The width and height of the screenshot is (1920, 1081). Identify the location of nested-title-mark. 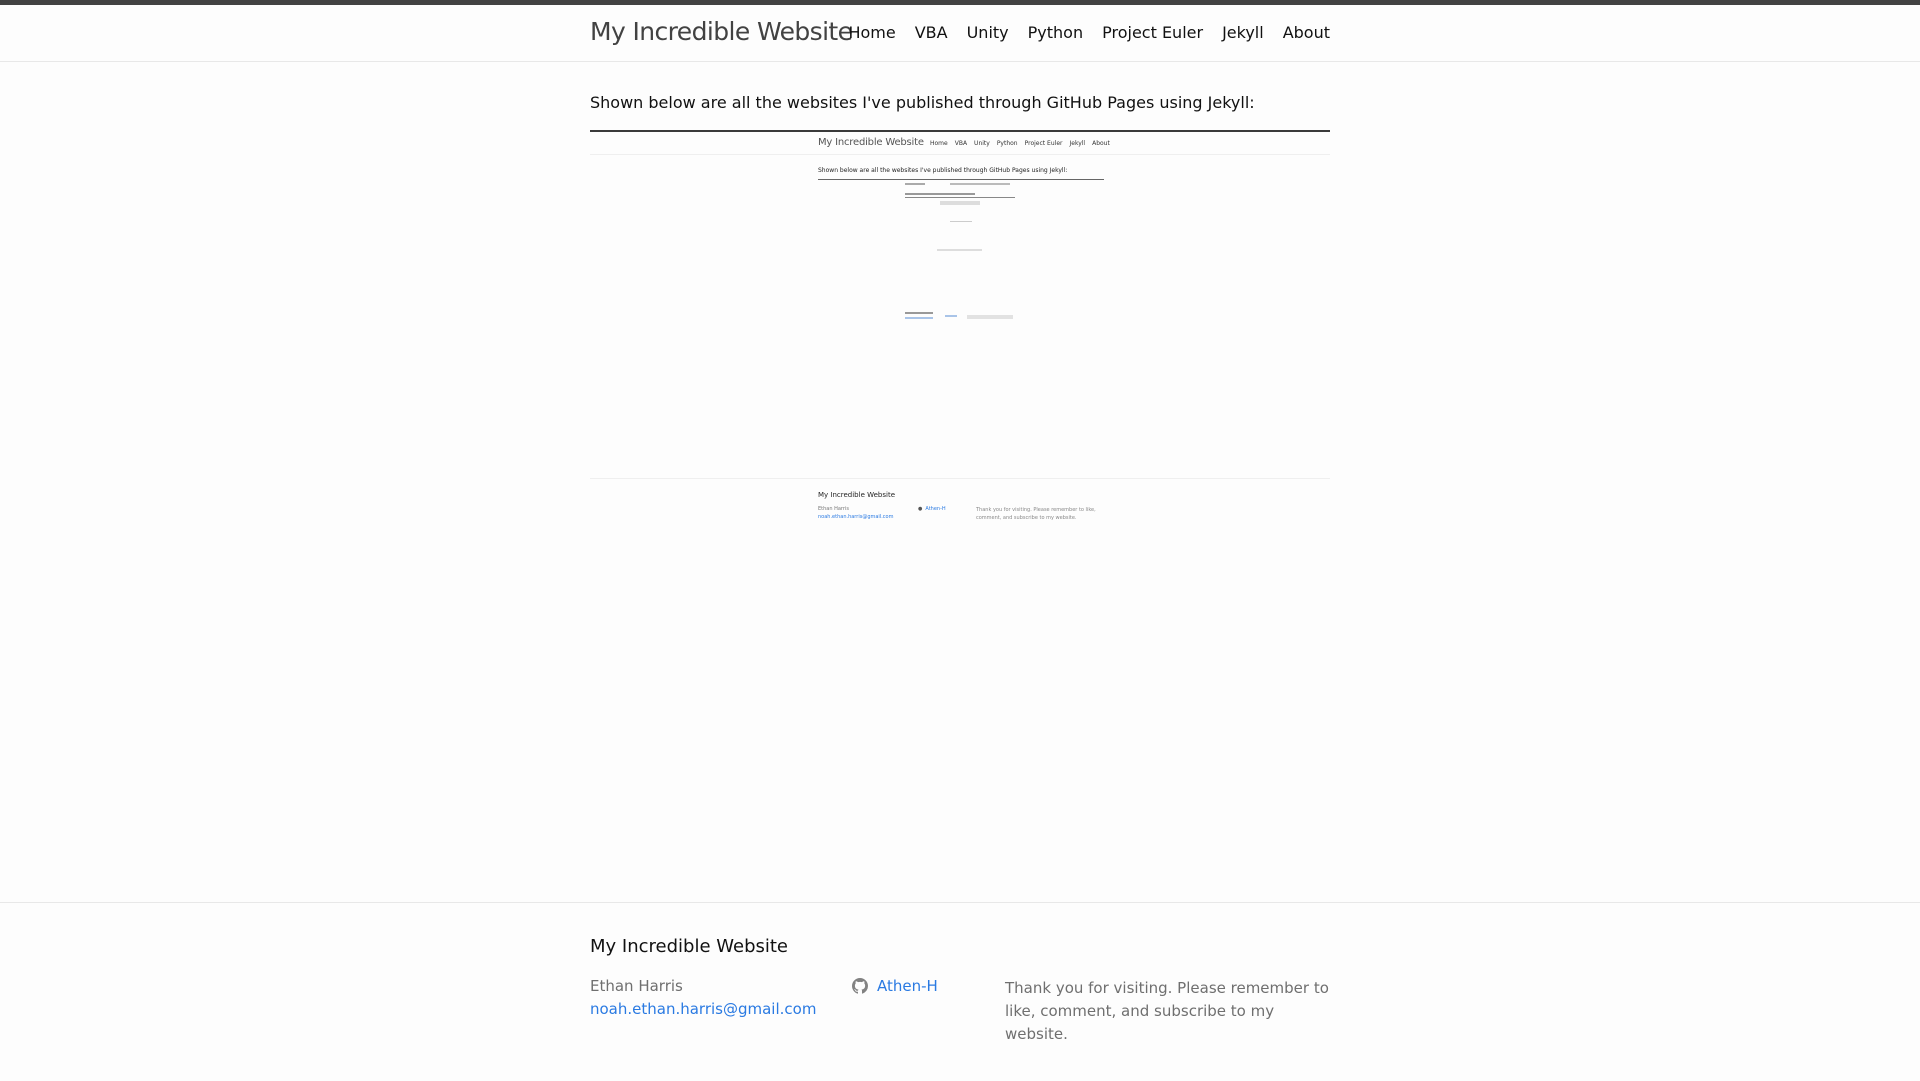
(915, 184).